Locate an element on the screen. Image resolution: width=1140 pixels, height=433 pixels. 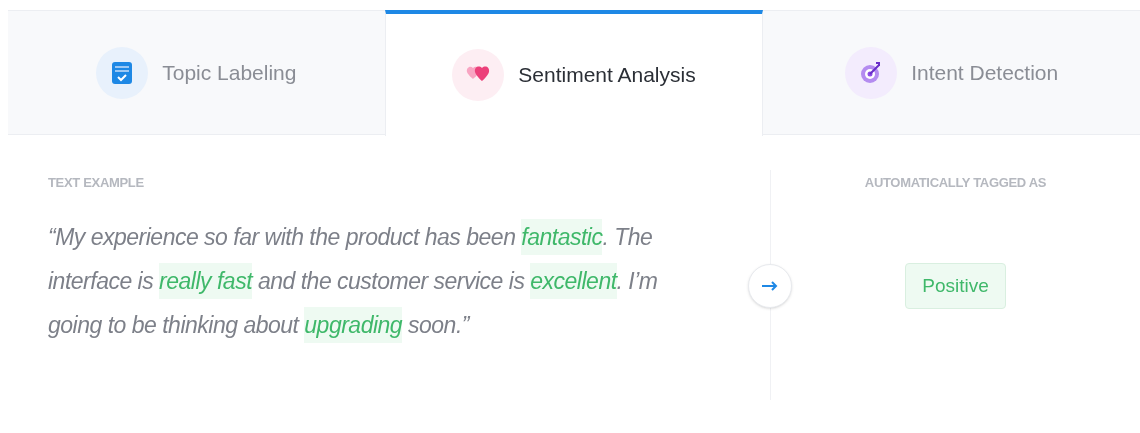
tab: Intent Detection is located at coordinates (951, 72).